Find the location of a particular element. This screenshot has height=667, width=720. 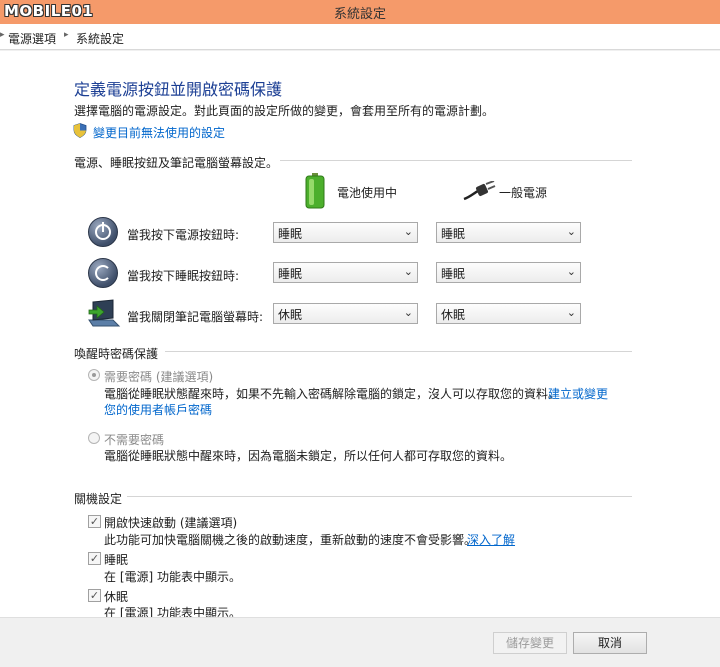

sleep-menu-label: 睡眠 is located at coordinates (116, 560).